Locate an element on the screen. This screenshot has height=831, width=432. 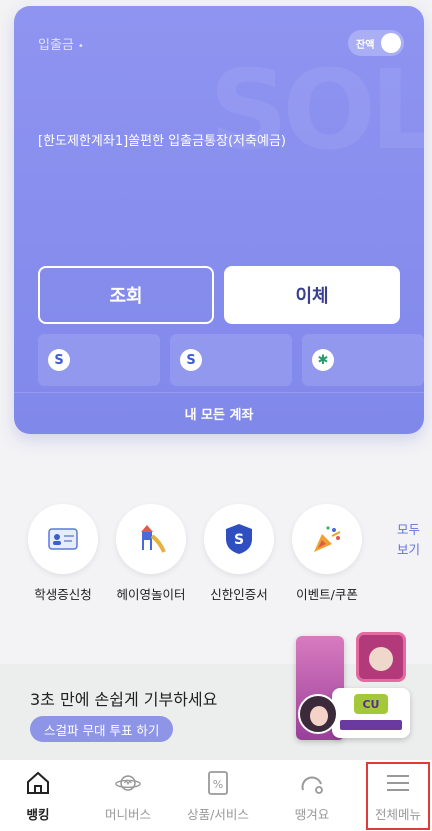
account-type: 입출금 • is located at coordinates (61, 43).